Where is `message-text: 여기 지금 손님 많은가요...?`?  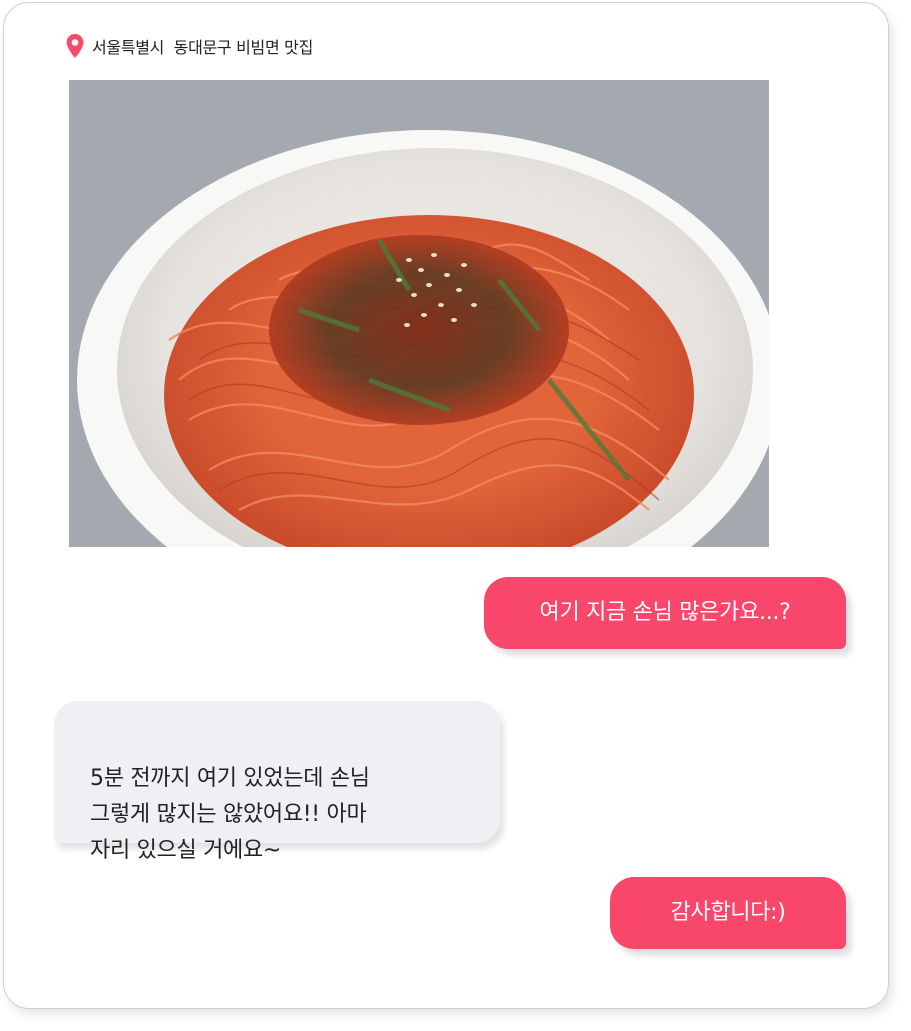
message-text: 여기 지금 손님 많은가요...? is located at coordinates (665, 612).